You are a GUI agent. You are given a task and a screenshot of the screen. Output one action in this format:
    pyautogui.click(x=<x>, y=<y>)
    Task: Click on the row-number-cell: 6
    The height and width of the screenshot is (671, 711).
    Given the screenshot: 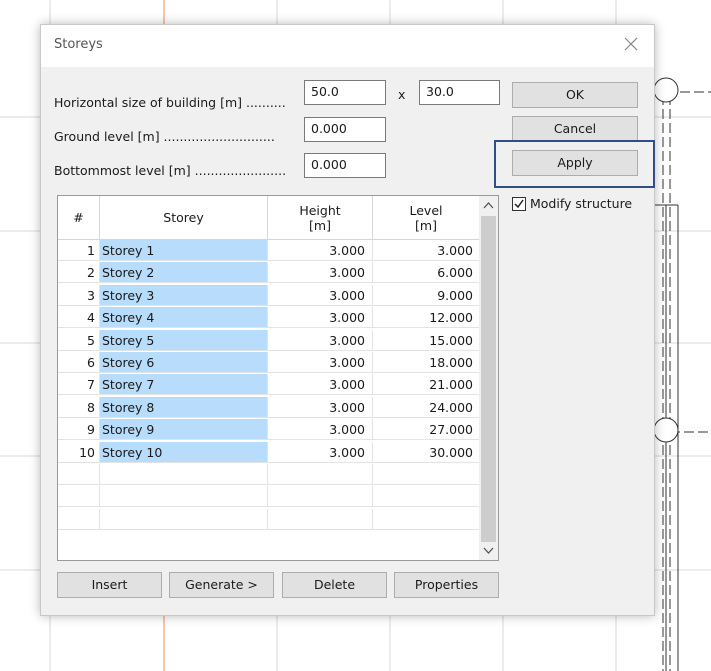 What is the action you would take?
    pyautogui.click(x=79, y=362)
    